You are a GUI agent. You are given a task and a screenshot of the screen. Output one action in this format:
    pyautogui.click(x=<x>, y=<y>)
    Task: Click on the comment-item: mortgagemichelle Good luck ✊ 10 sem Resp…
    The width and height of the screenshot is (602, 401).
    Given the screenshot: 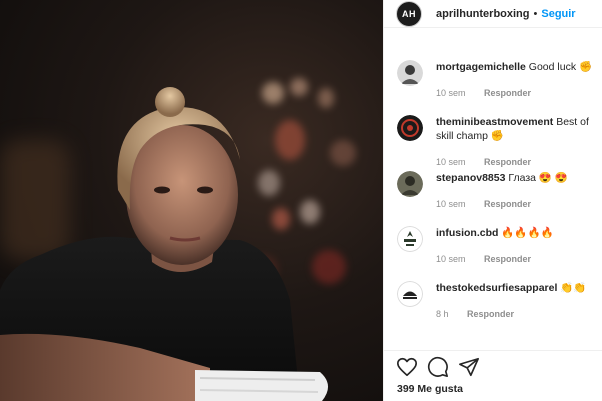 What is the action you would take?
    pyautogui.click(x=493, y=83)
    